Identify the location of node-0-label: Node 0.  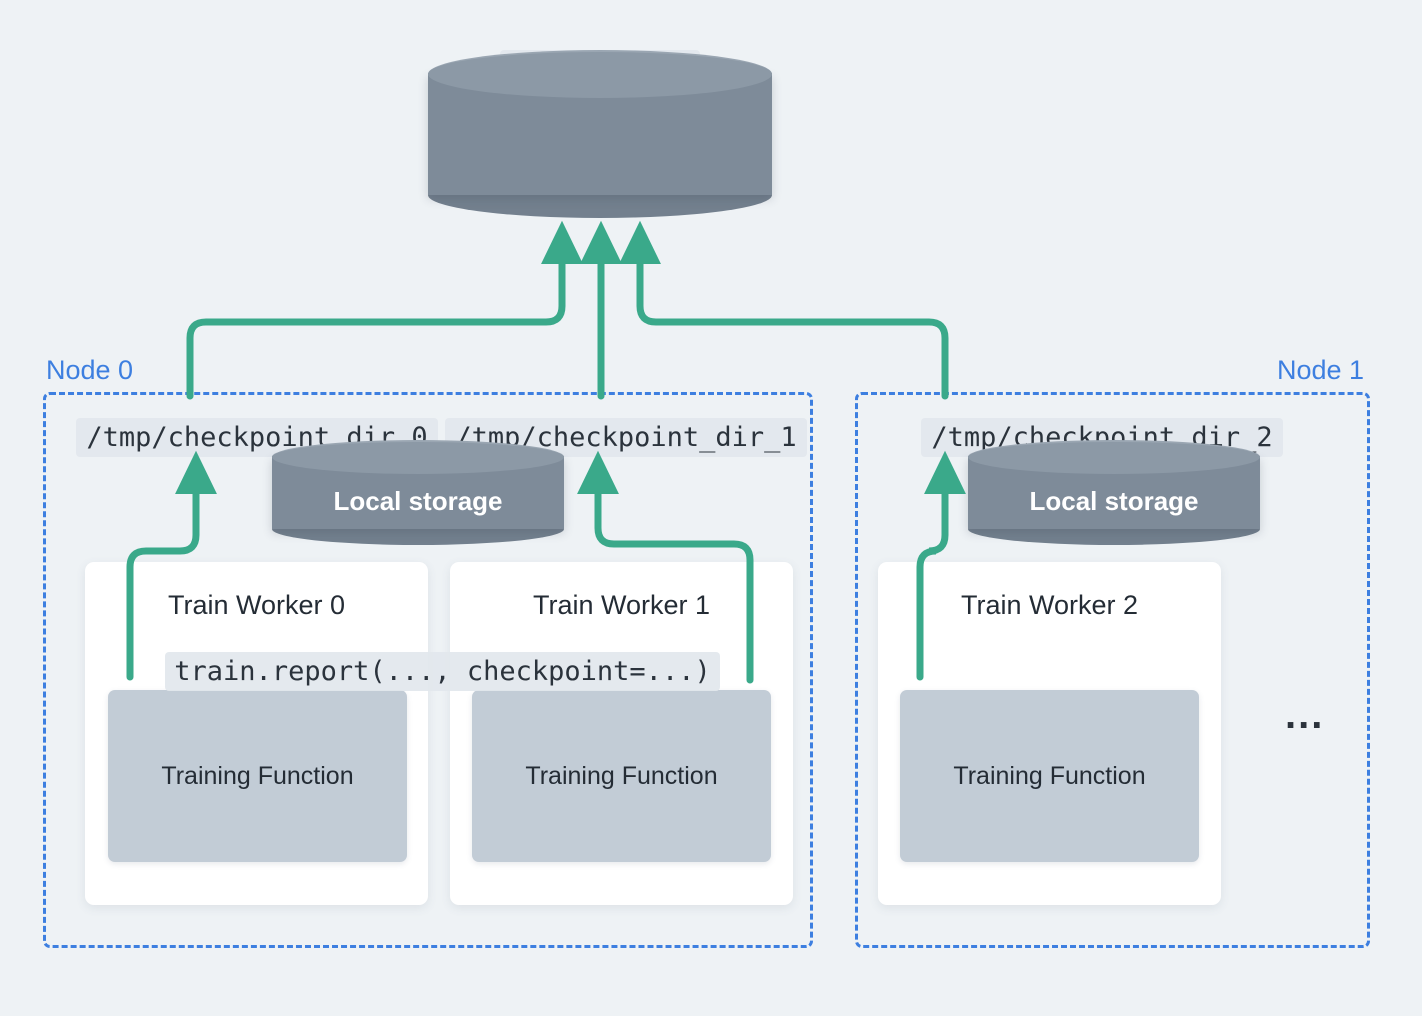
(90, 370).